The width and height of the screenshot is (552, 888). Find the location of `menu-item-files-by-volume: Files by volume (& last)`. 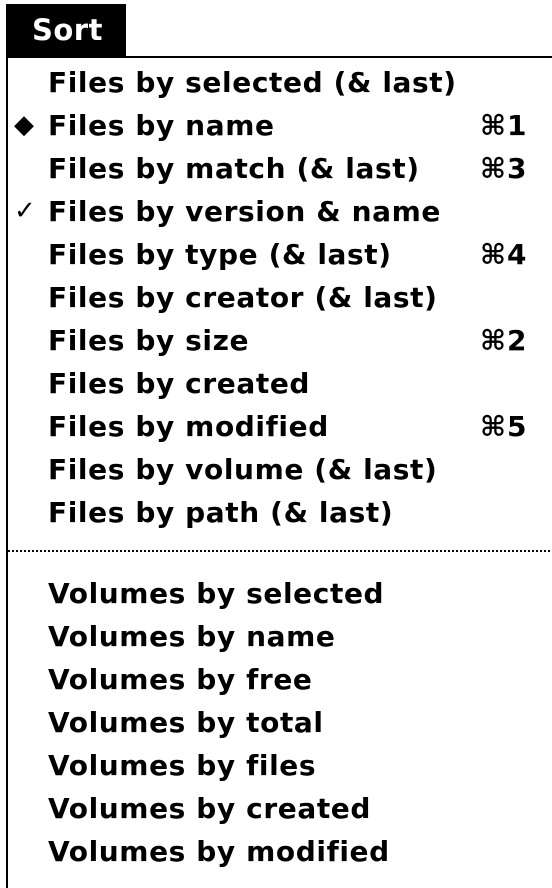

menu-item-files-by-volume: Files by volume (& last) is located at coordinates (280, 469).